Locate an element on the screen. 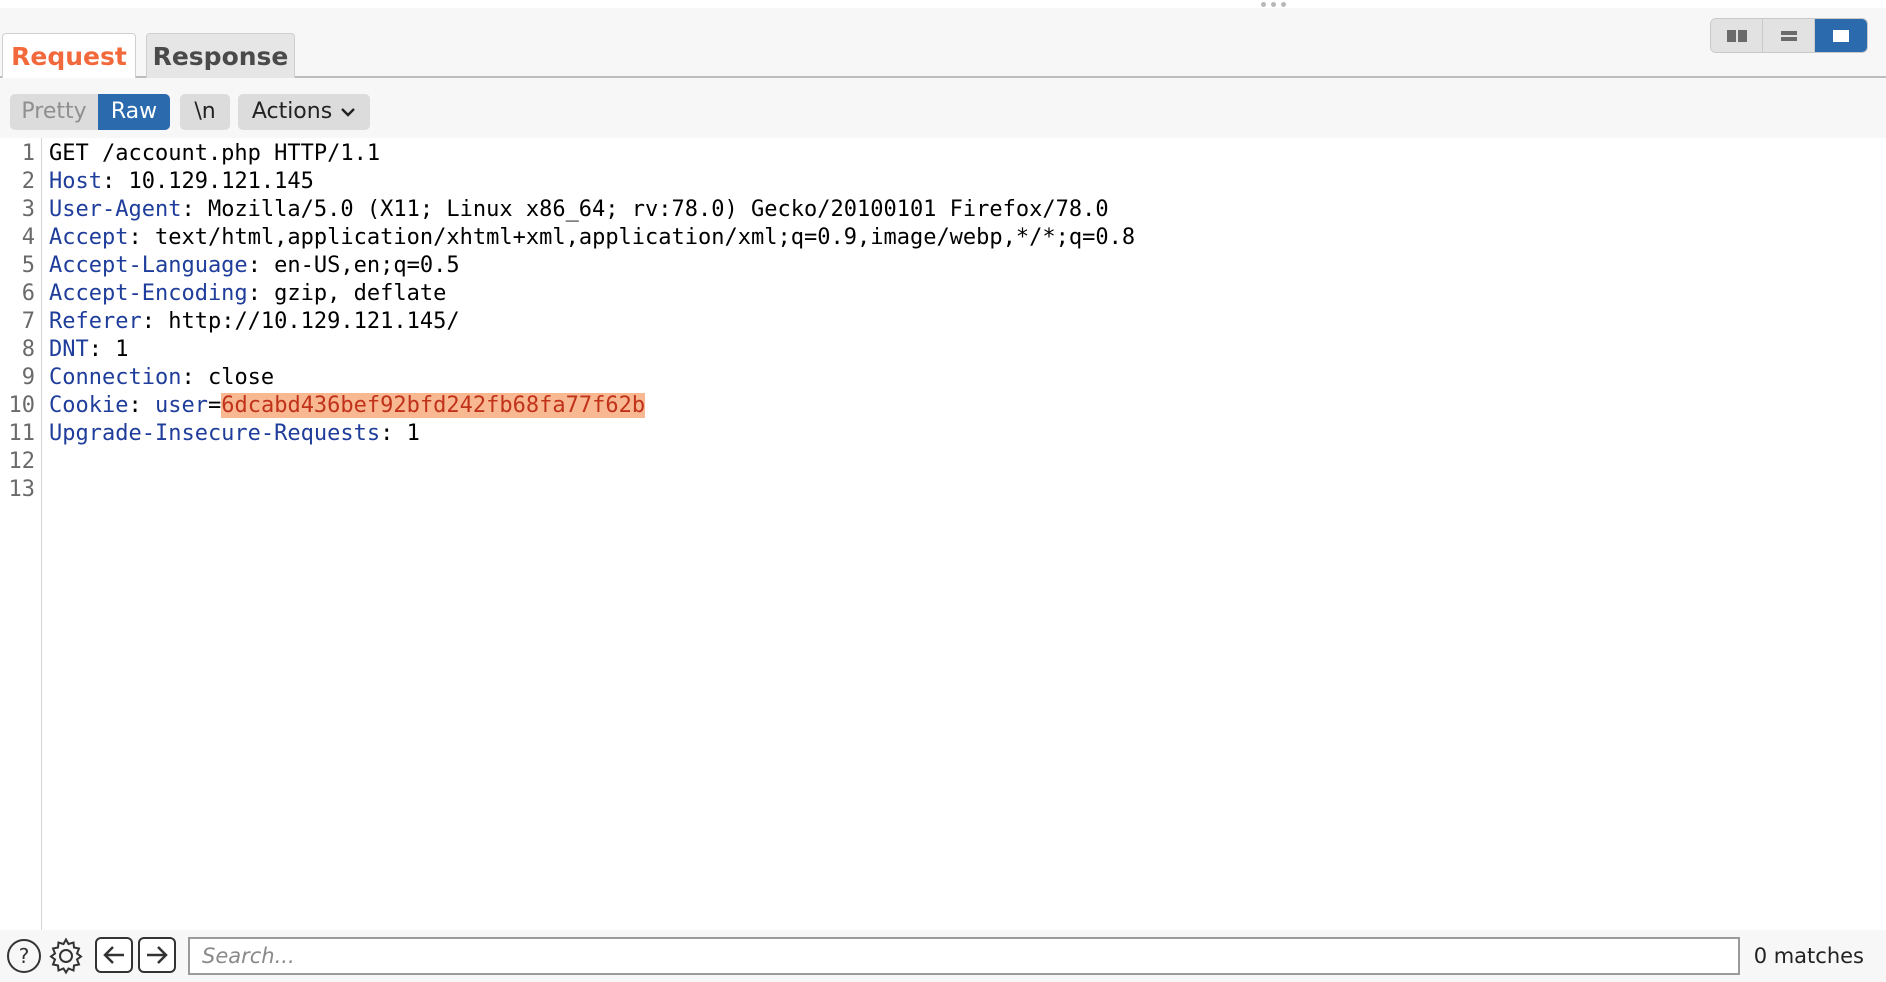  arrow-right-icon is located at coordinates (157, 955).